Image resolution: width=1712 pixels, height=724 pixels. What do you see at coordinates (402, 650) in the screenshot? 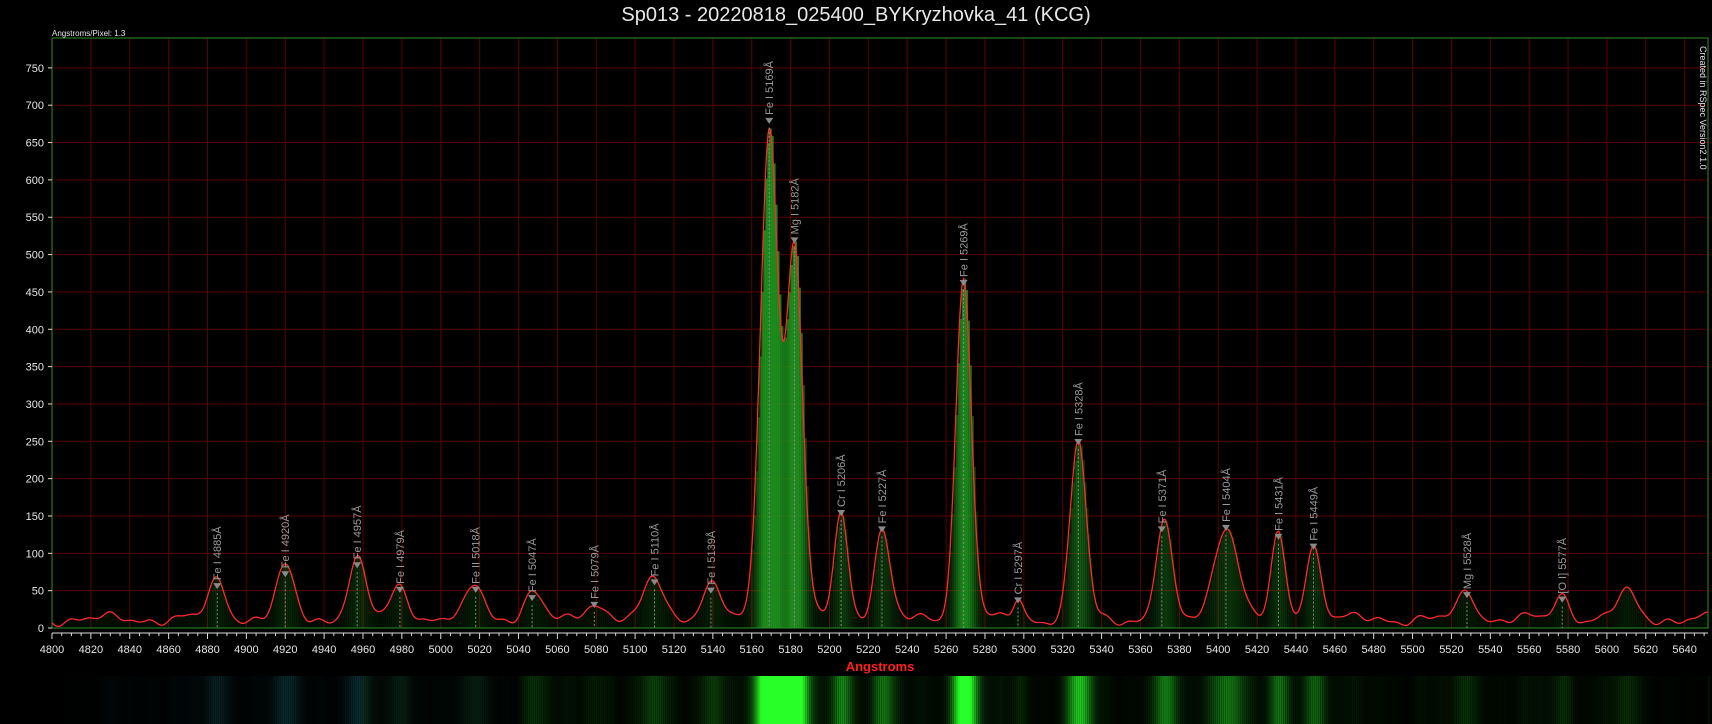
I see `x-tick-label: 4980` at bounding box center [402, 650].